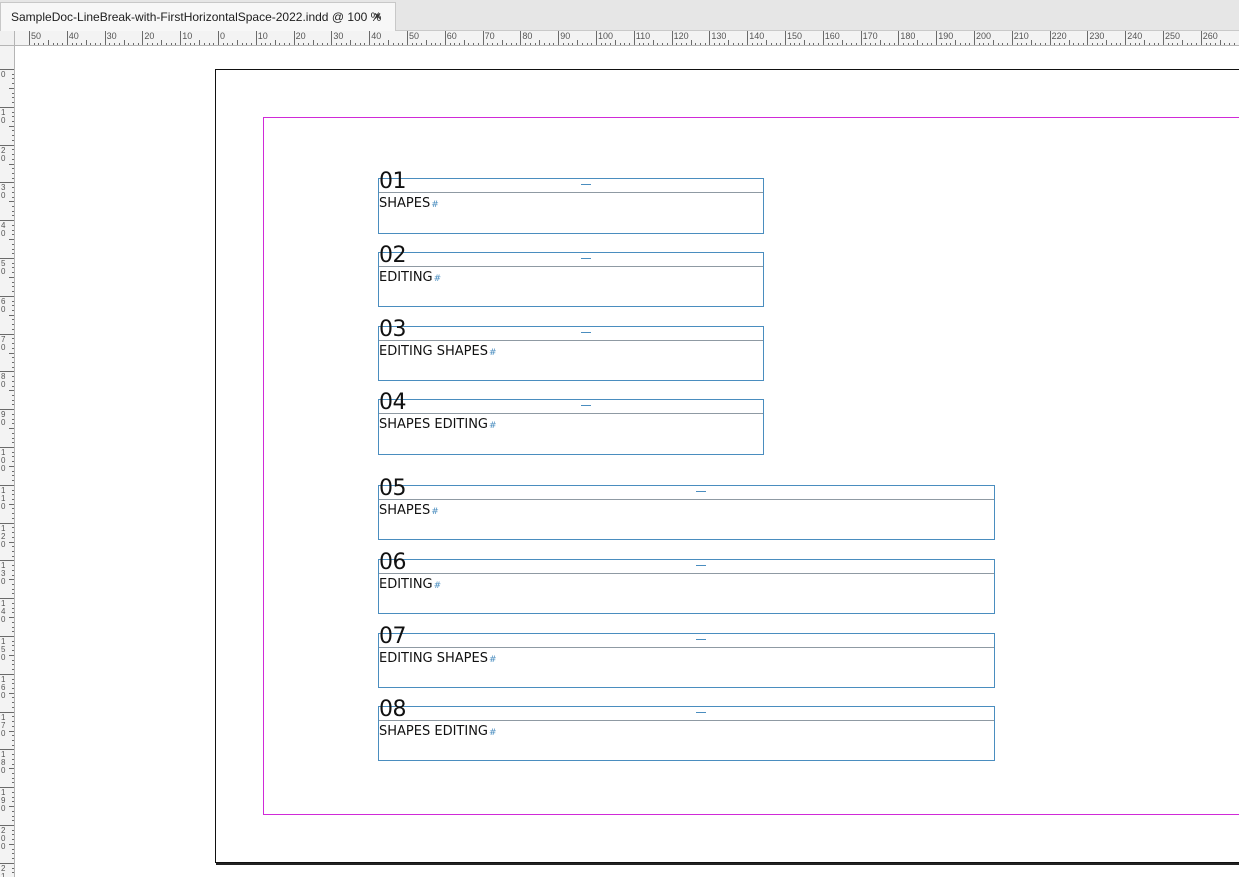  Describe the element at coordinates (451, 36) in the screenshot. I see `ruler-label: 60` at that location.